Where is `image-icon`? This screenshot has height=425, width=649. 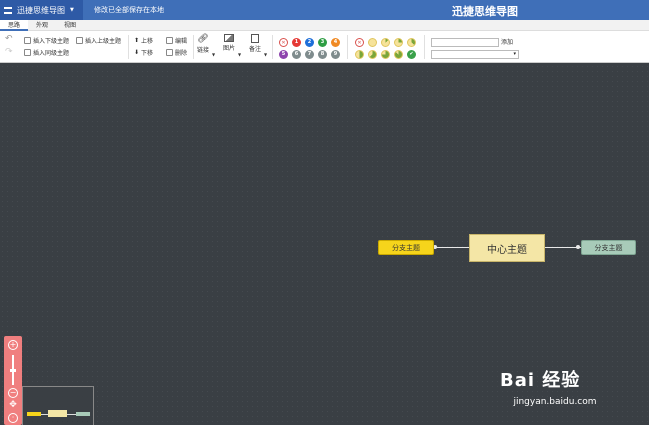 image-icon is located at coordinates (229, 38).